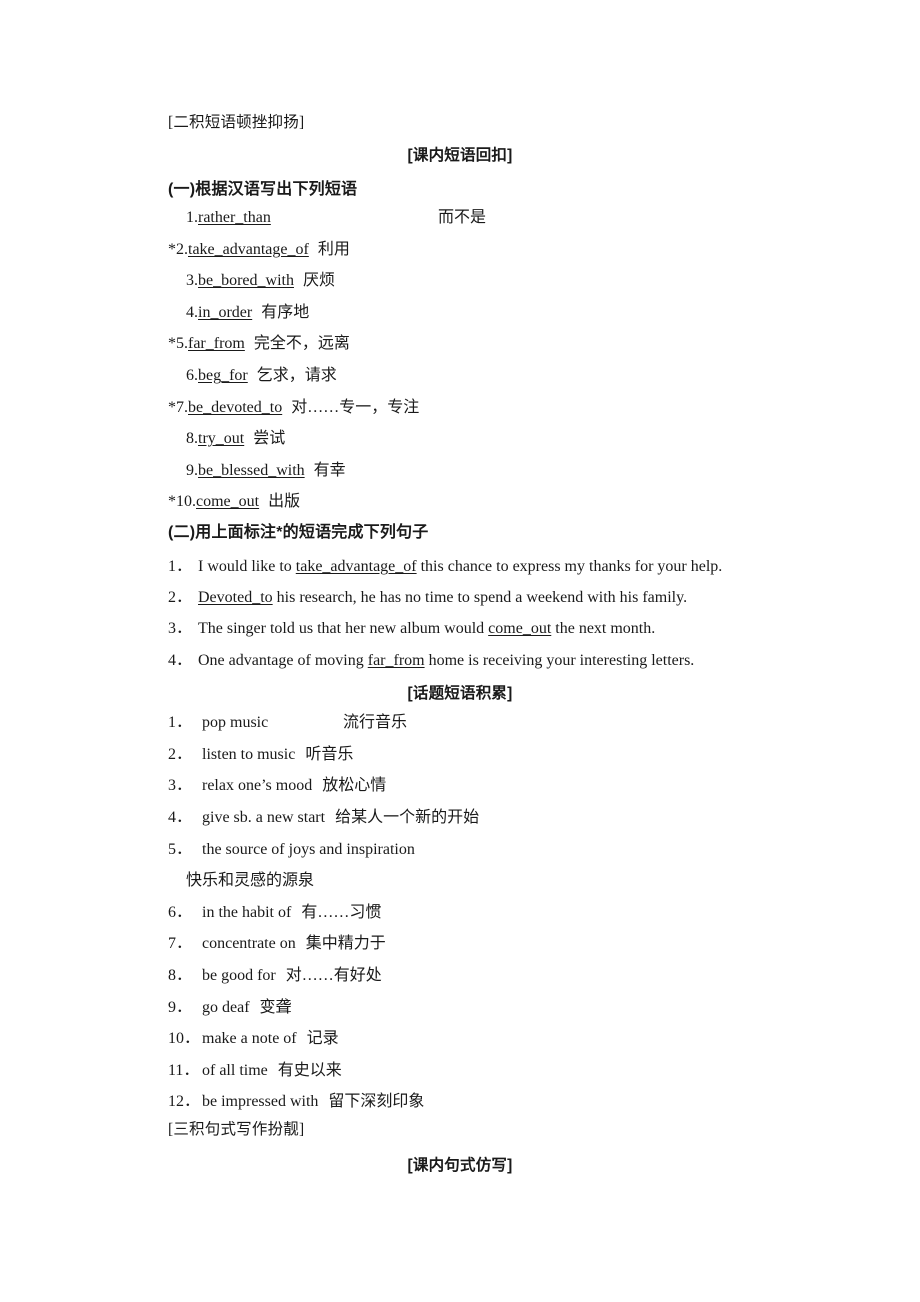  What do you see at coordinates (180, 566) in the screenshot?
I see `sentence-number: 1．` at bounding box center [180, 566].